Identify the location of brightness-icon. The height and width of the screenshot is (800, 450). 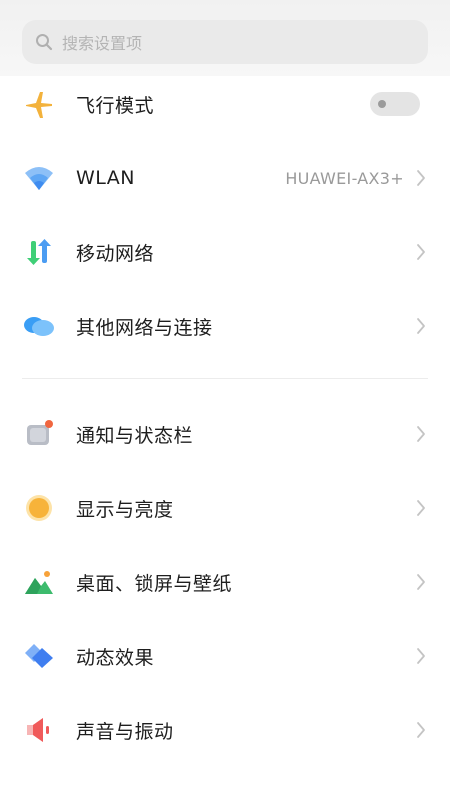
(39, 508).